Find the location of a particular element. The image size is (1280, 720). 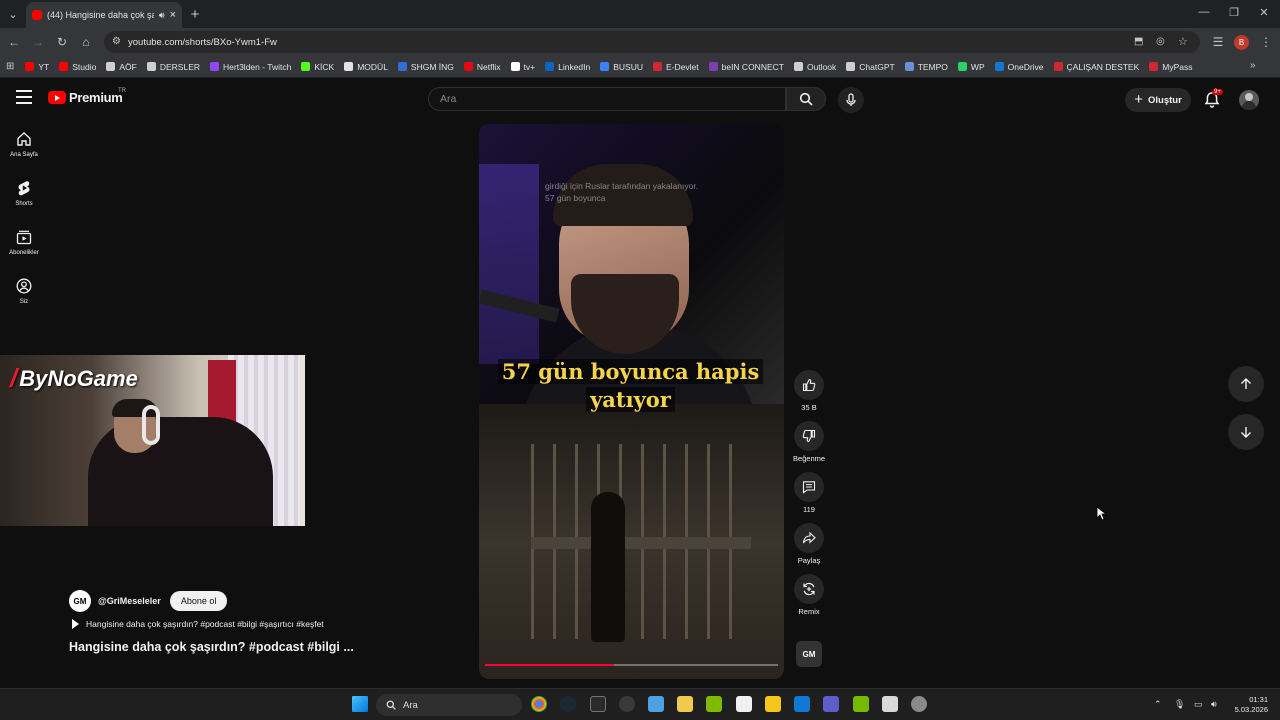

bookmark-item: ÇALIŞAN DESTEK is located at coordinates (1097, 67).